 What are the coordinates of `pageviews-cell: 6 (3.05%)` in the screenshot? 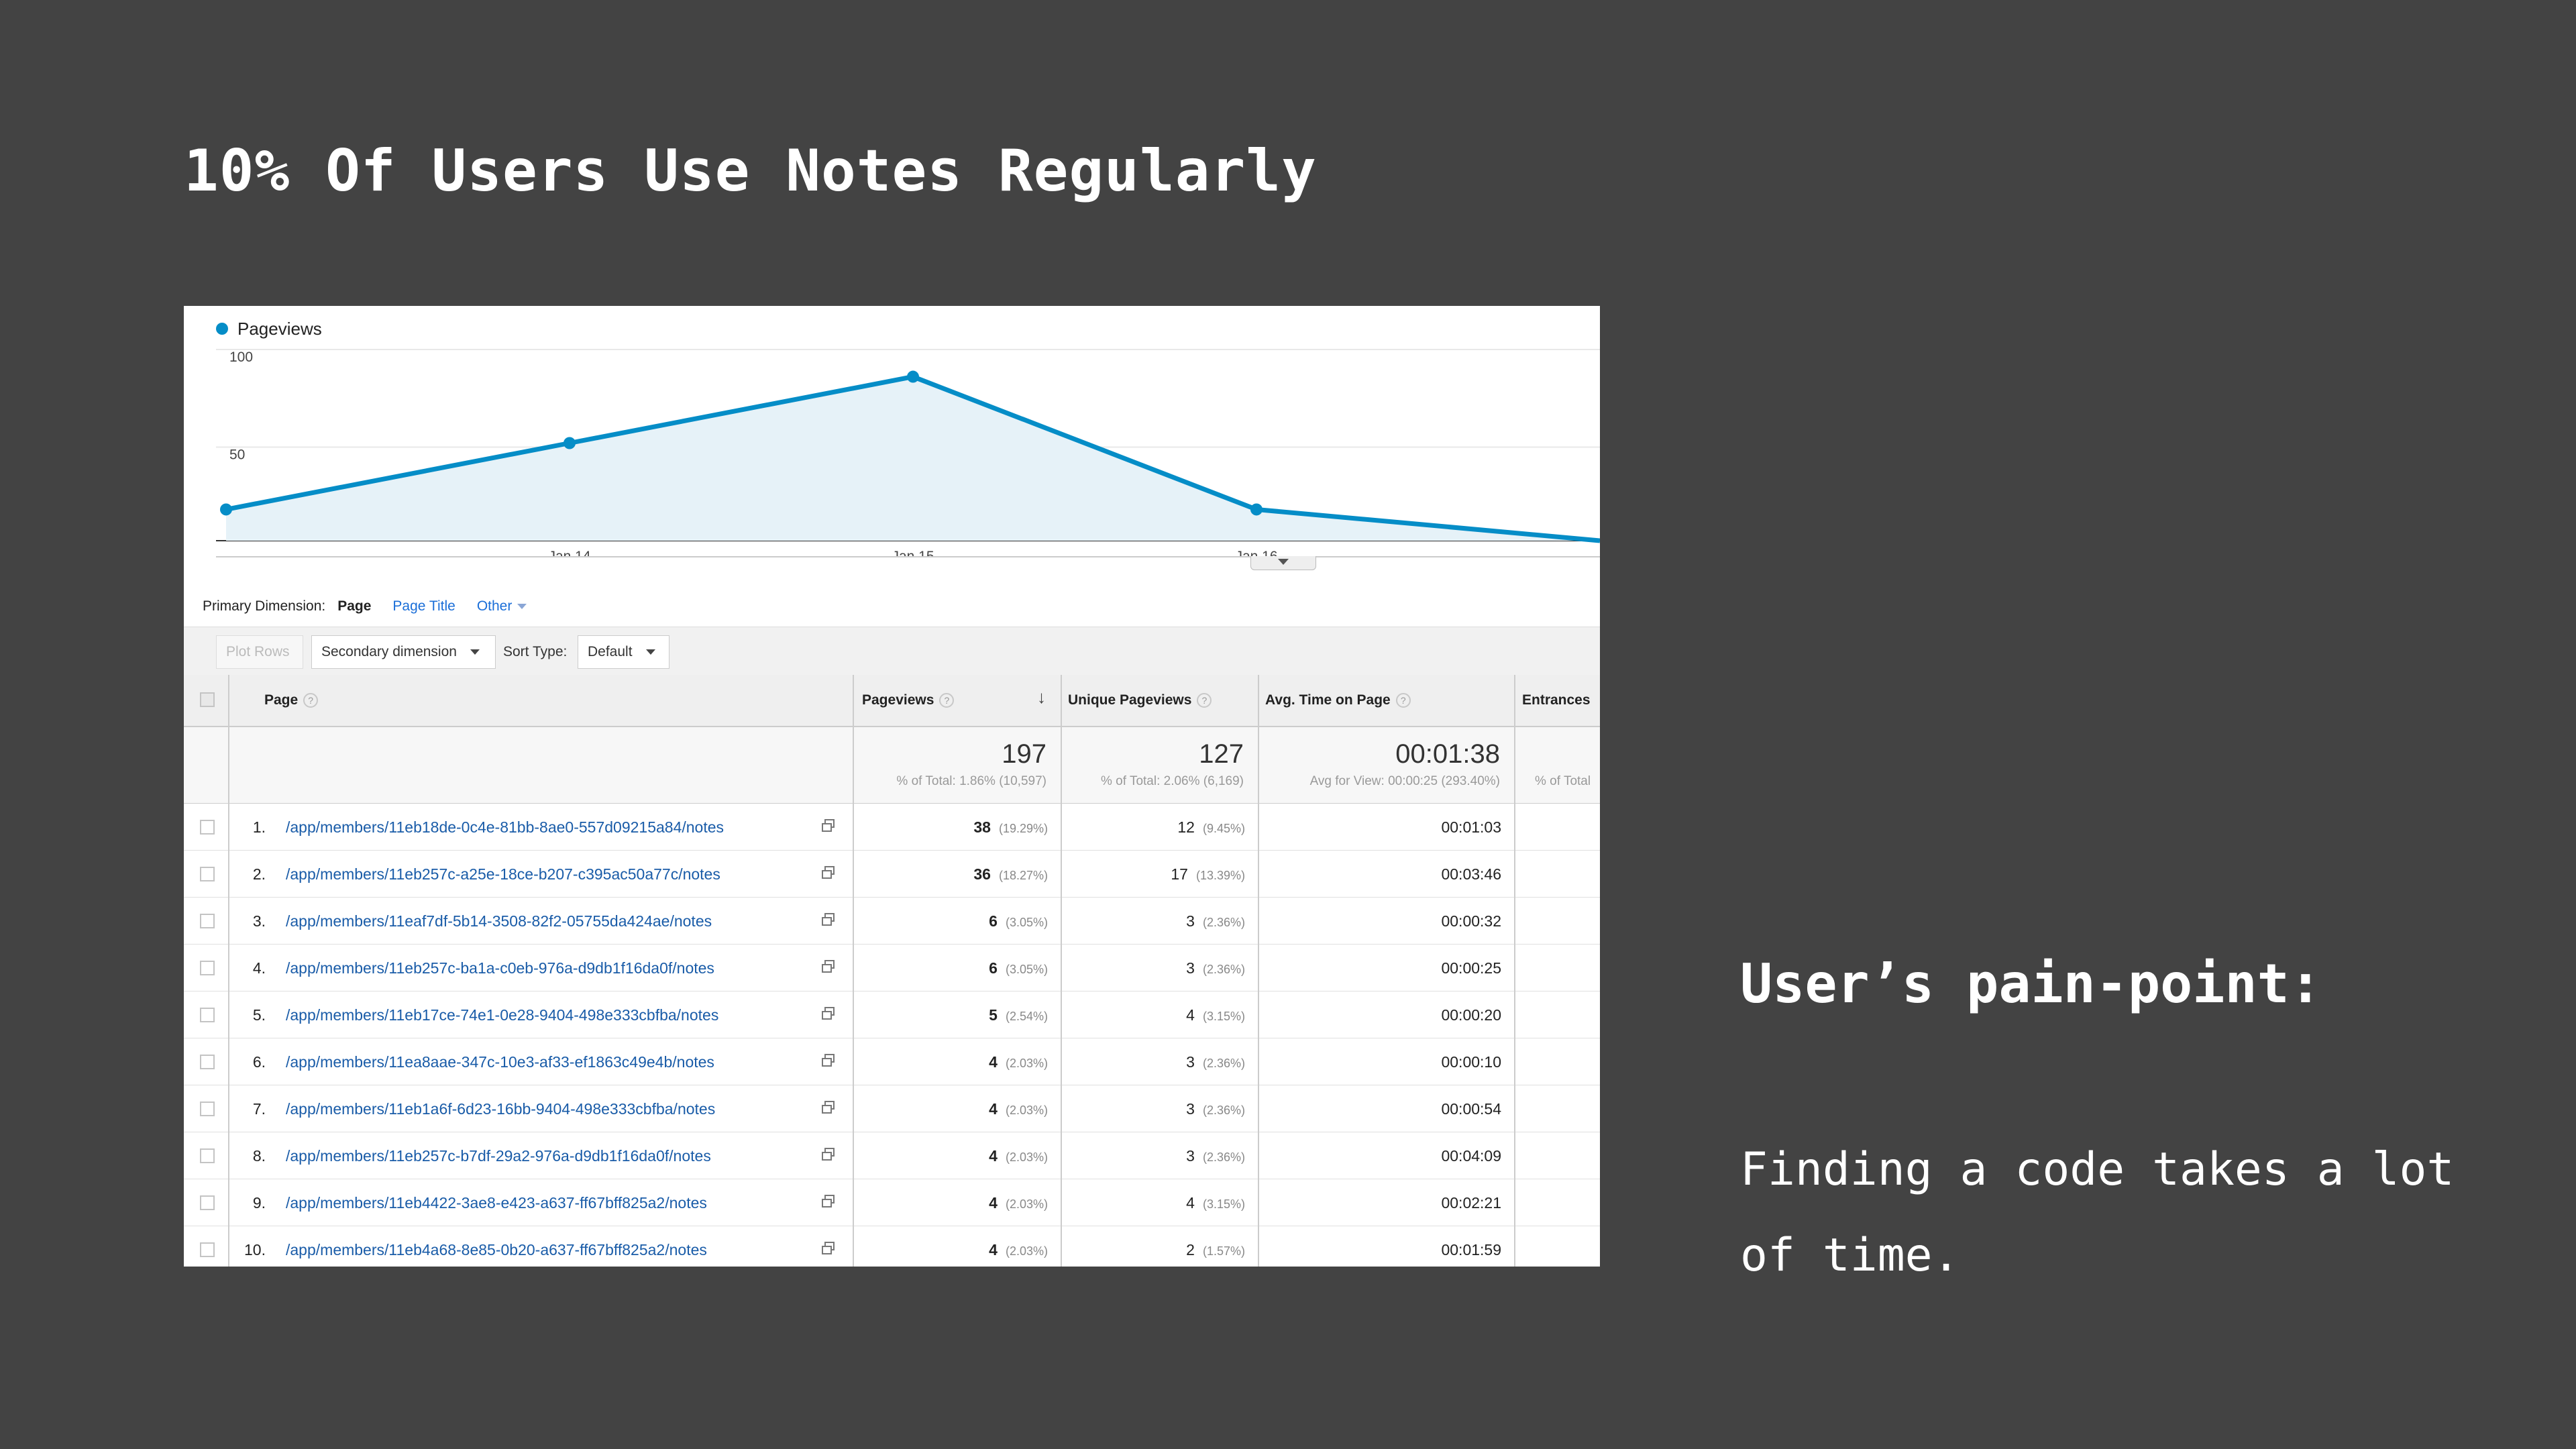 It's located at (1018, 921).